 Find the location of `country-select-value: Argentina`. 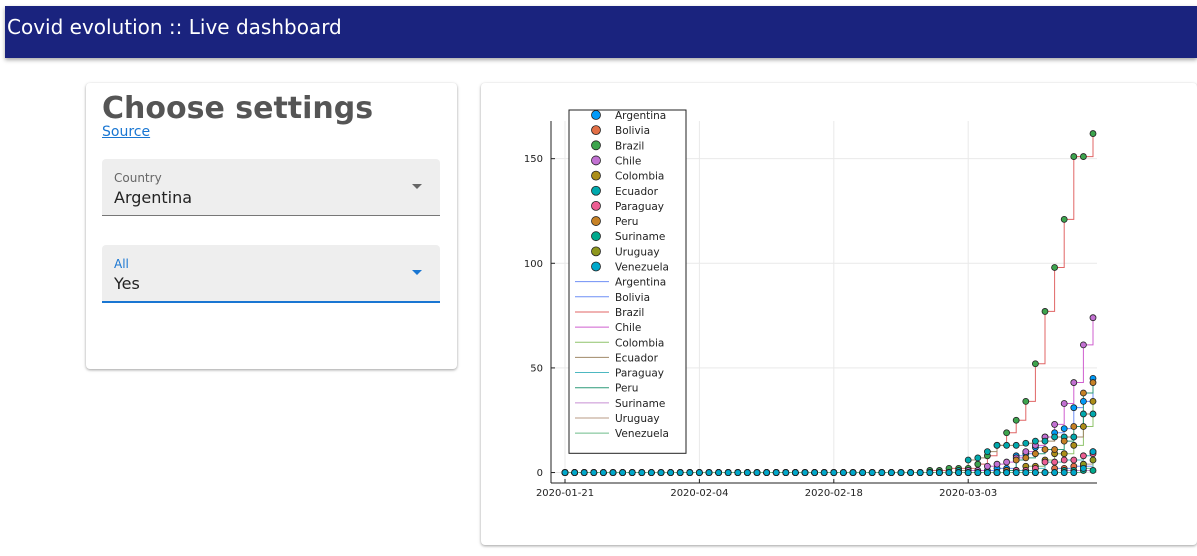

country-select-value: Argentina is located at coordinates (153, 197).